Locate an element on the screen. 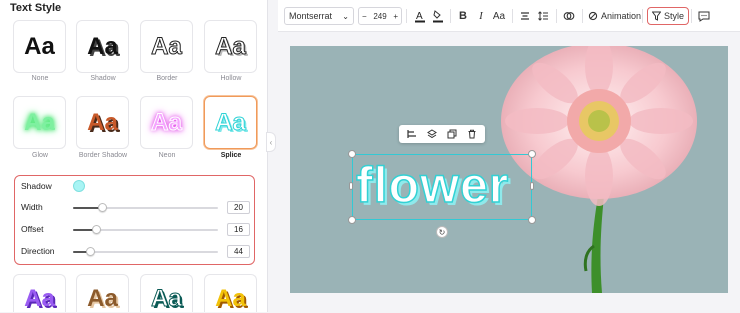 The height and width of the screenshot is (313, 740). floating-toolbar is located at coordinates (442, 134).